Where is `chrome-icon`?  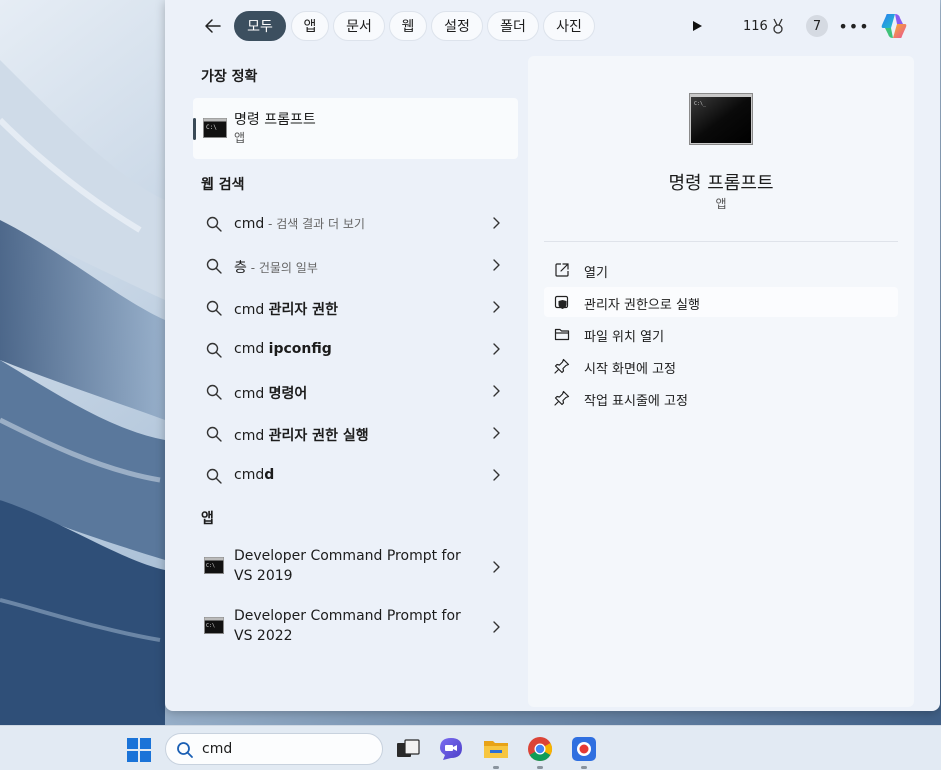 chrome-icon is located at coordinates (540, 749).